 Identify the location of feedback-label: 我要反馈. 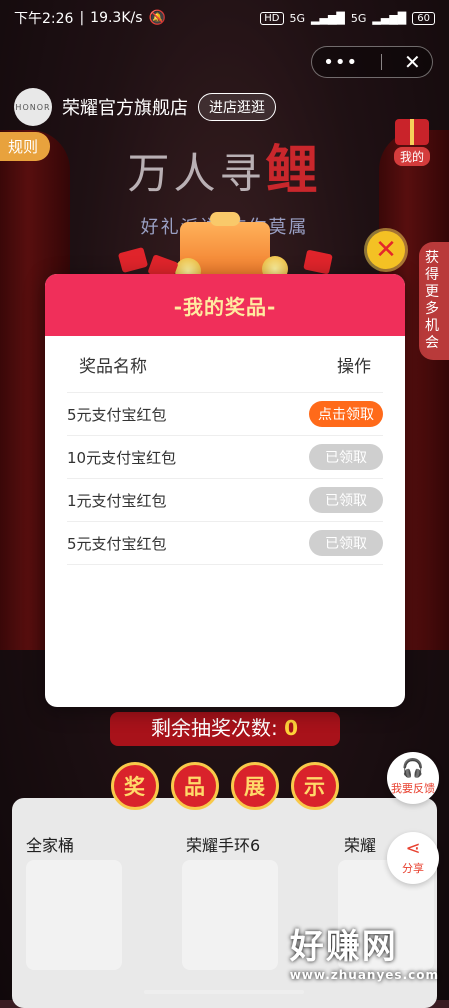
(413, 788).